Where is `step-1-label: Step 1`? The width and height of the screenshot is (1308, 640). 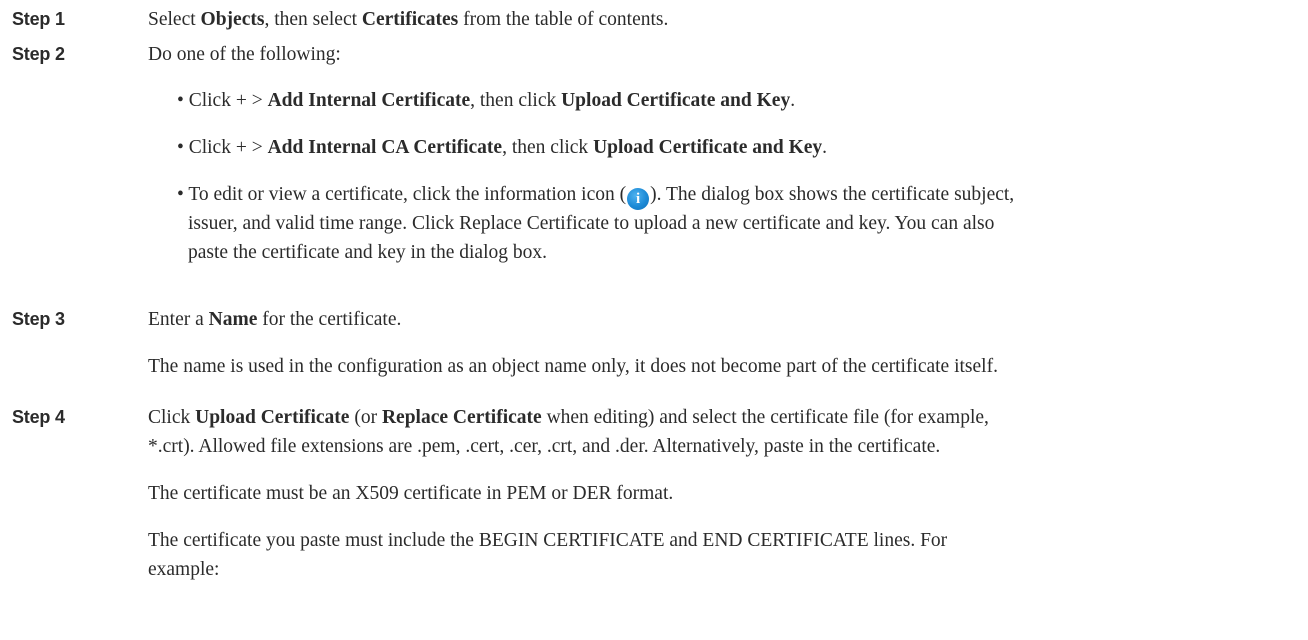
step-1-label: Step 1 is located at coordinates (38, 19).